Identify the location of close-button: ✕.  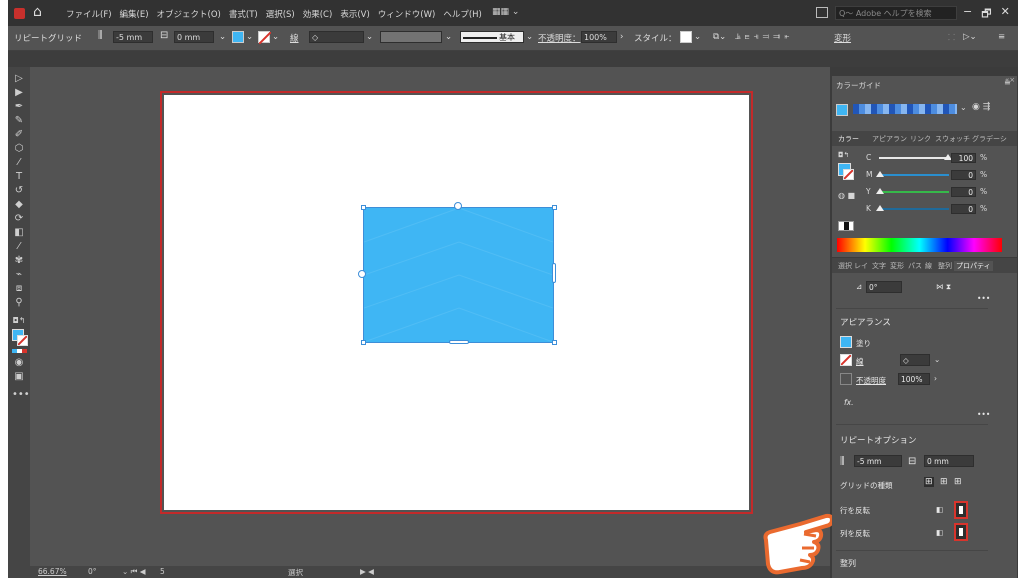
(1005, 14).